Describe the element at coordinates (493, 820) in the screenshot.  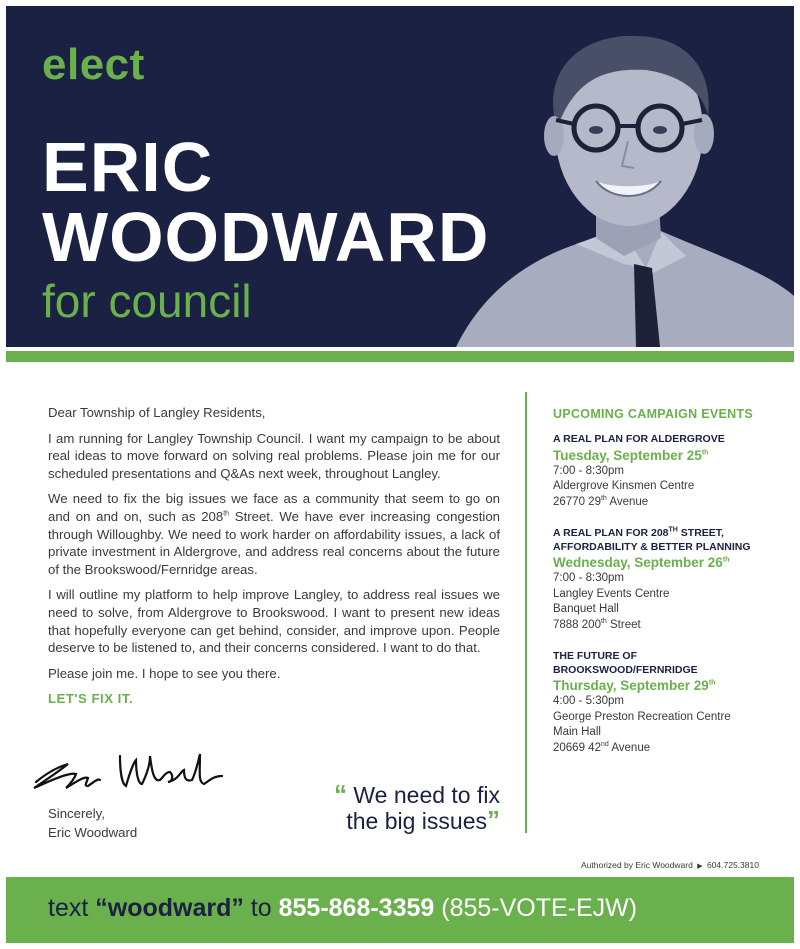
I see `close-quote-mark: ”` at that location.